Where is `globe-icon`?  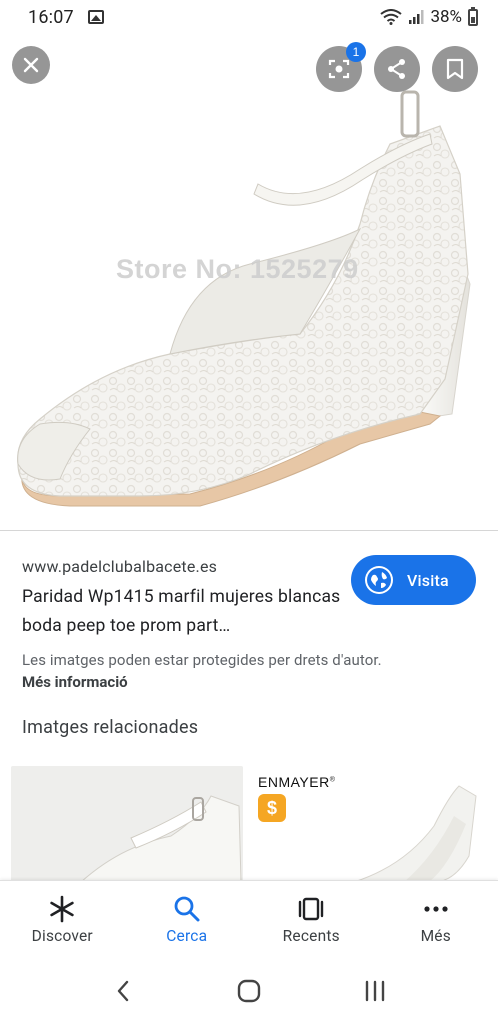 globe-icon is located at coordinates (379, 580).